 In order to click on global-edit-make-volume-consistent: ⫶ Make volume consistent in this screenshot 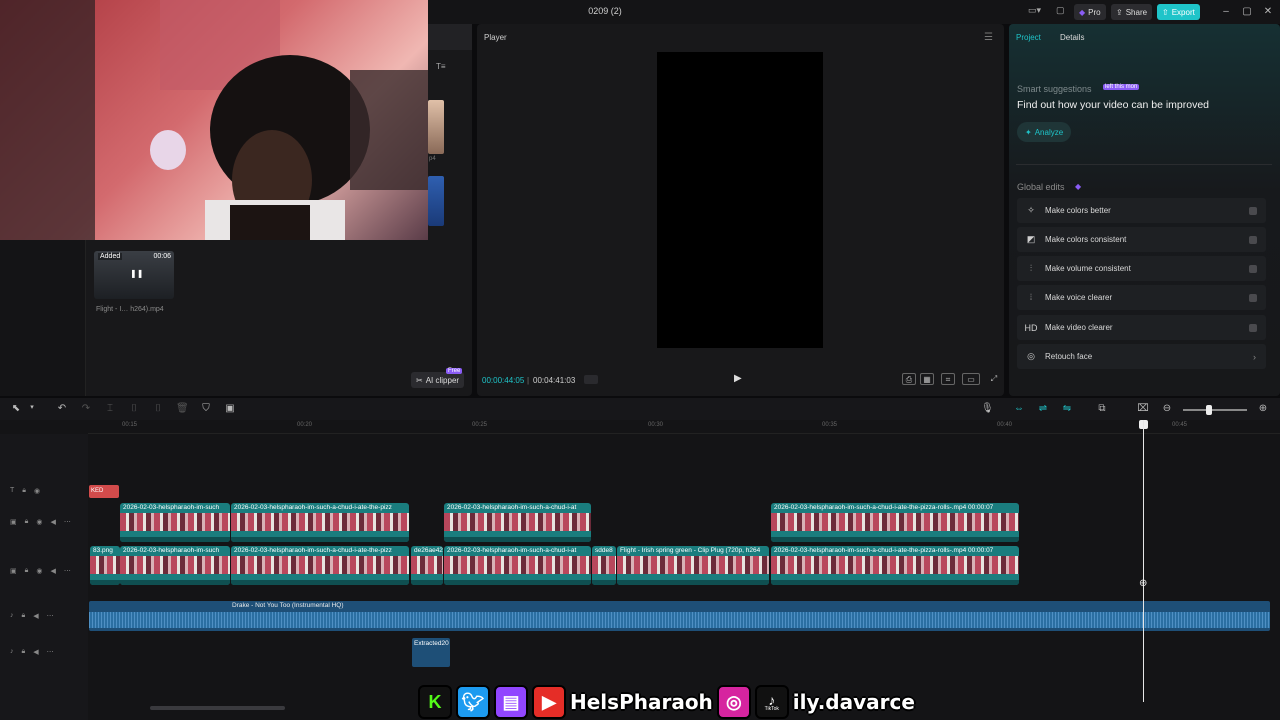, I will do `click(1141, 268)`.